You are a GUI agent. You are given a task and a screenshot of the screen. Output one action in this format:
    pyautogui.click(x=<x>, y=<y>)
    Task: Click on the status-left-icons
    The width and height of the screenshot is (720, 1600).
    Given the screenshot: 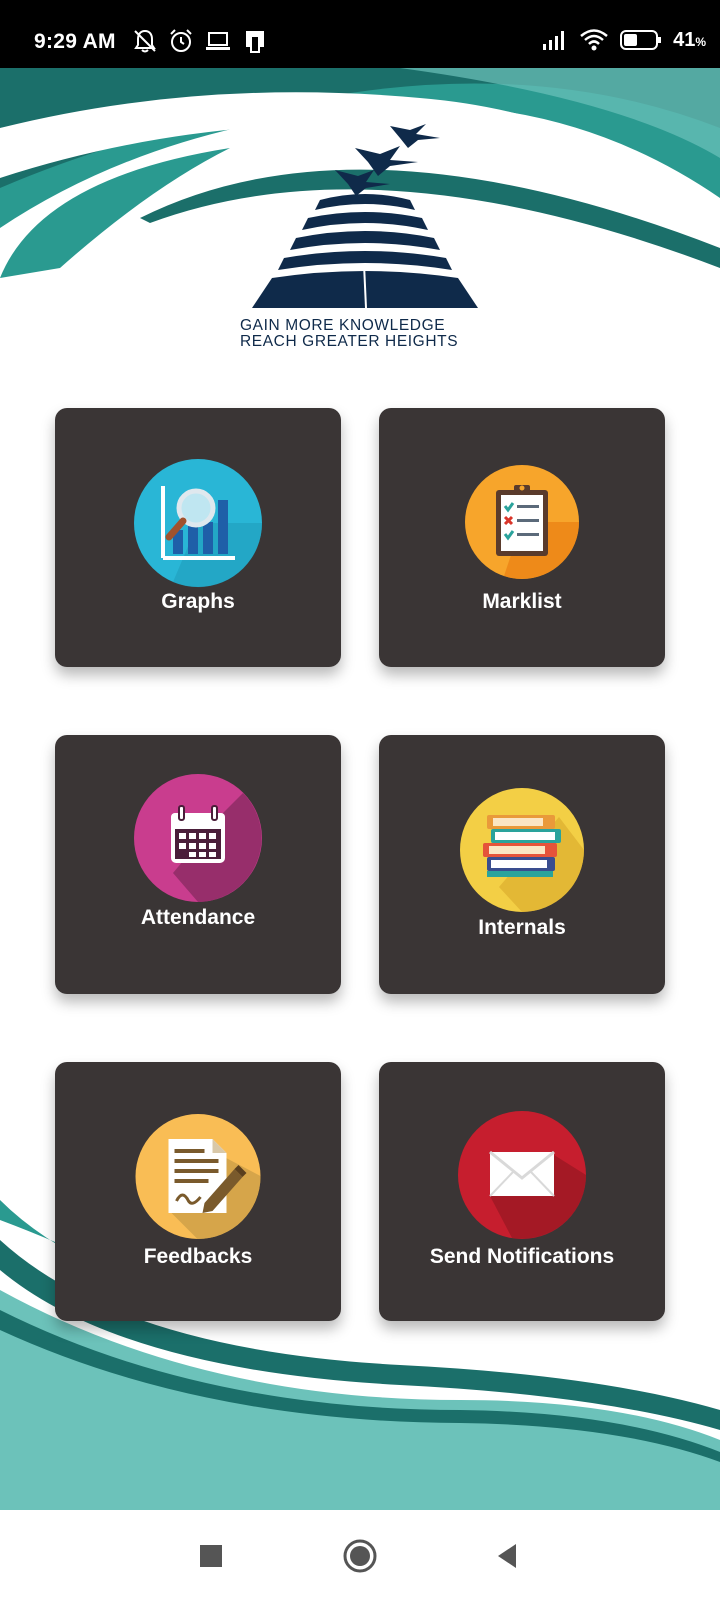 What is the action you would take?
    pyautogui.click(x=200, y=41)
    